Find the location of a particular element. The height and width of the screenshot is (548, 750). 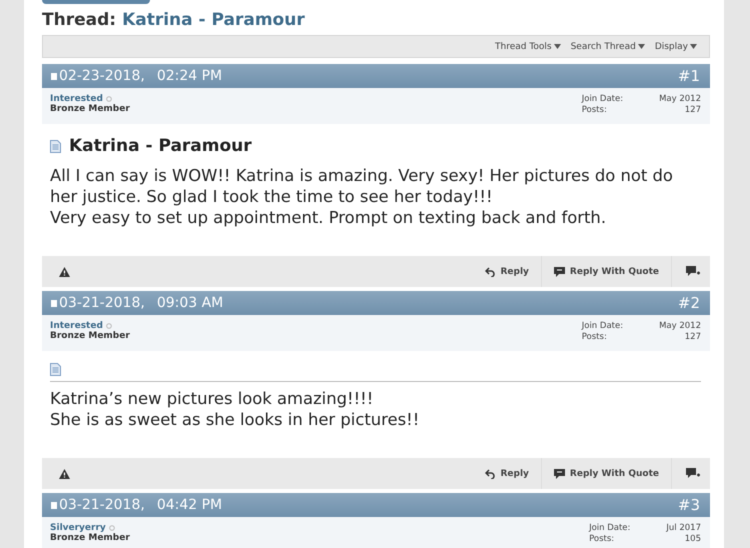

toolbar-menu: Search Thread is located at coordinates (607, 47).